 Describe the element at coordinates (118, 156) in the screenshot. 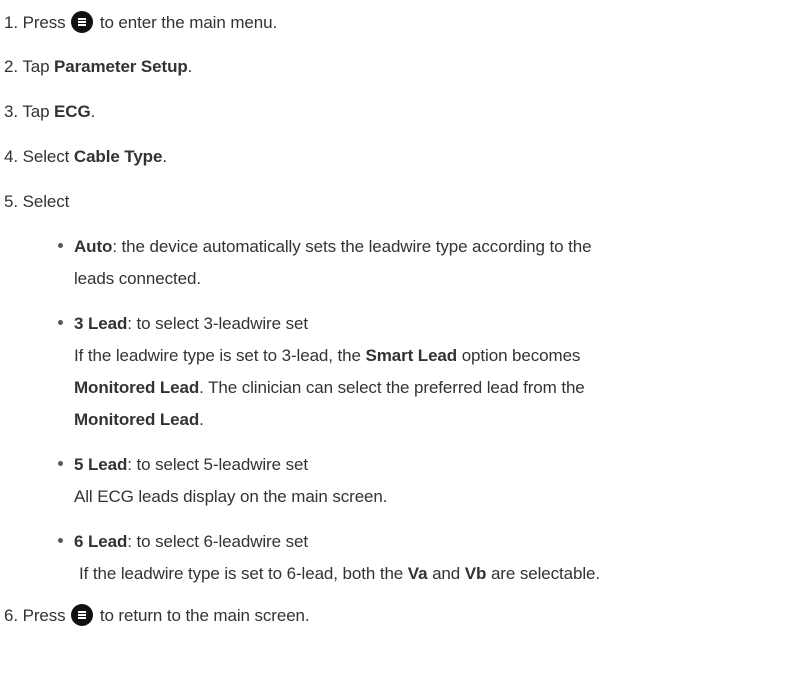

I see `ui-term-cable-type: Cable Type` at that location.